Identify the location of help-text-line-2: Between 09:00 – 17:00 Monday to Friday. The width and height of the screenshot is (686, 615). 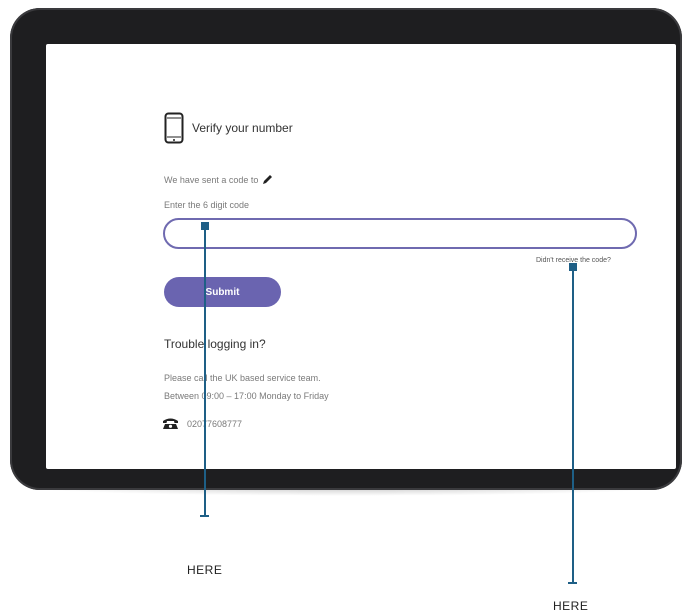
(246, 396).